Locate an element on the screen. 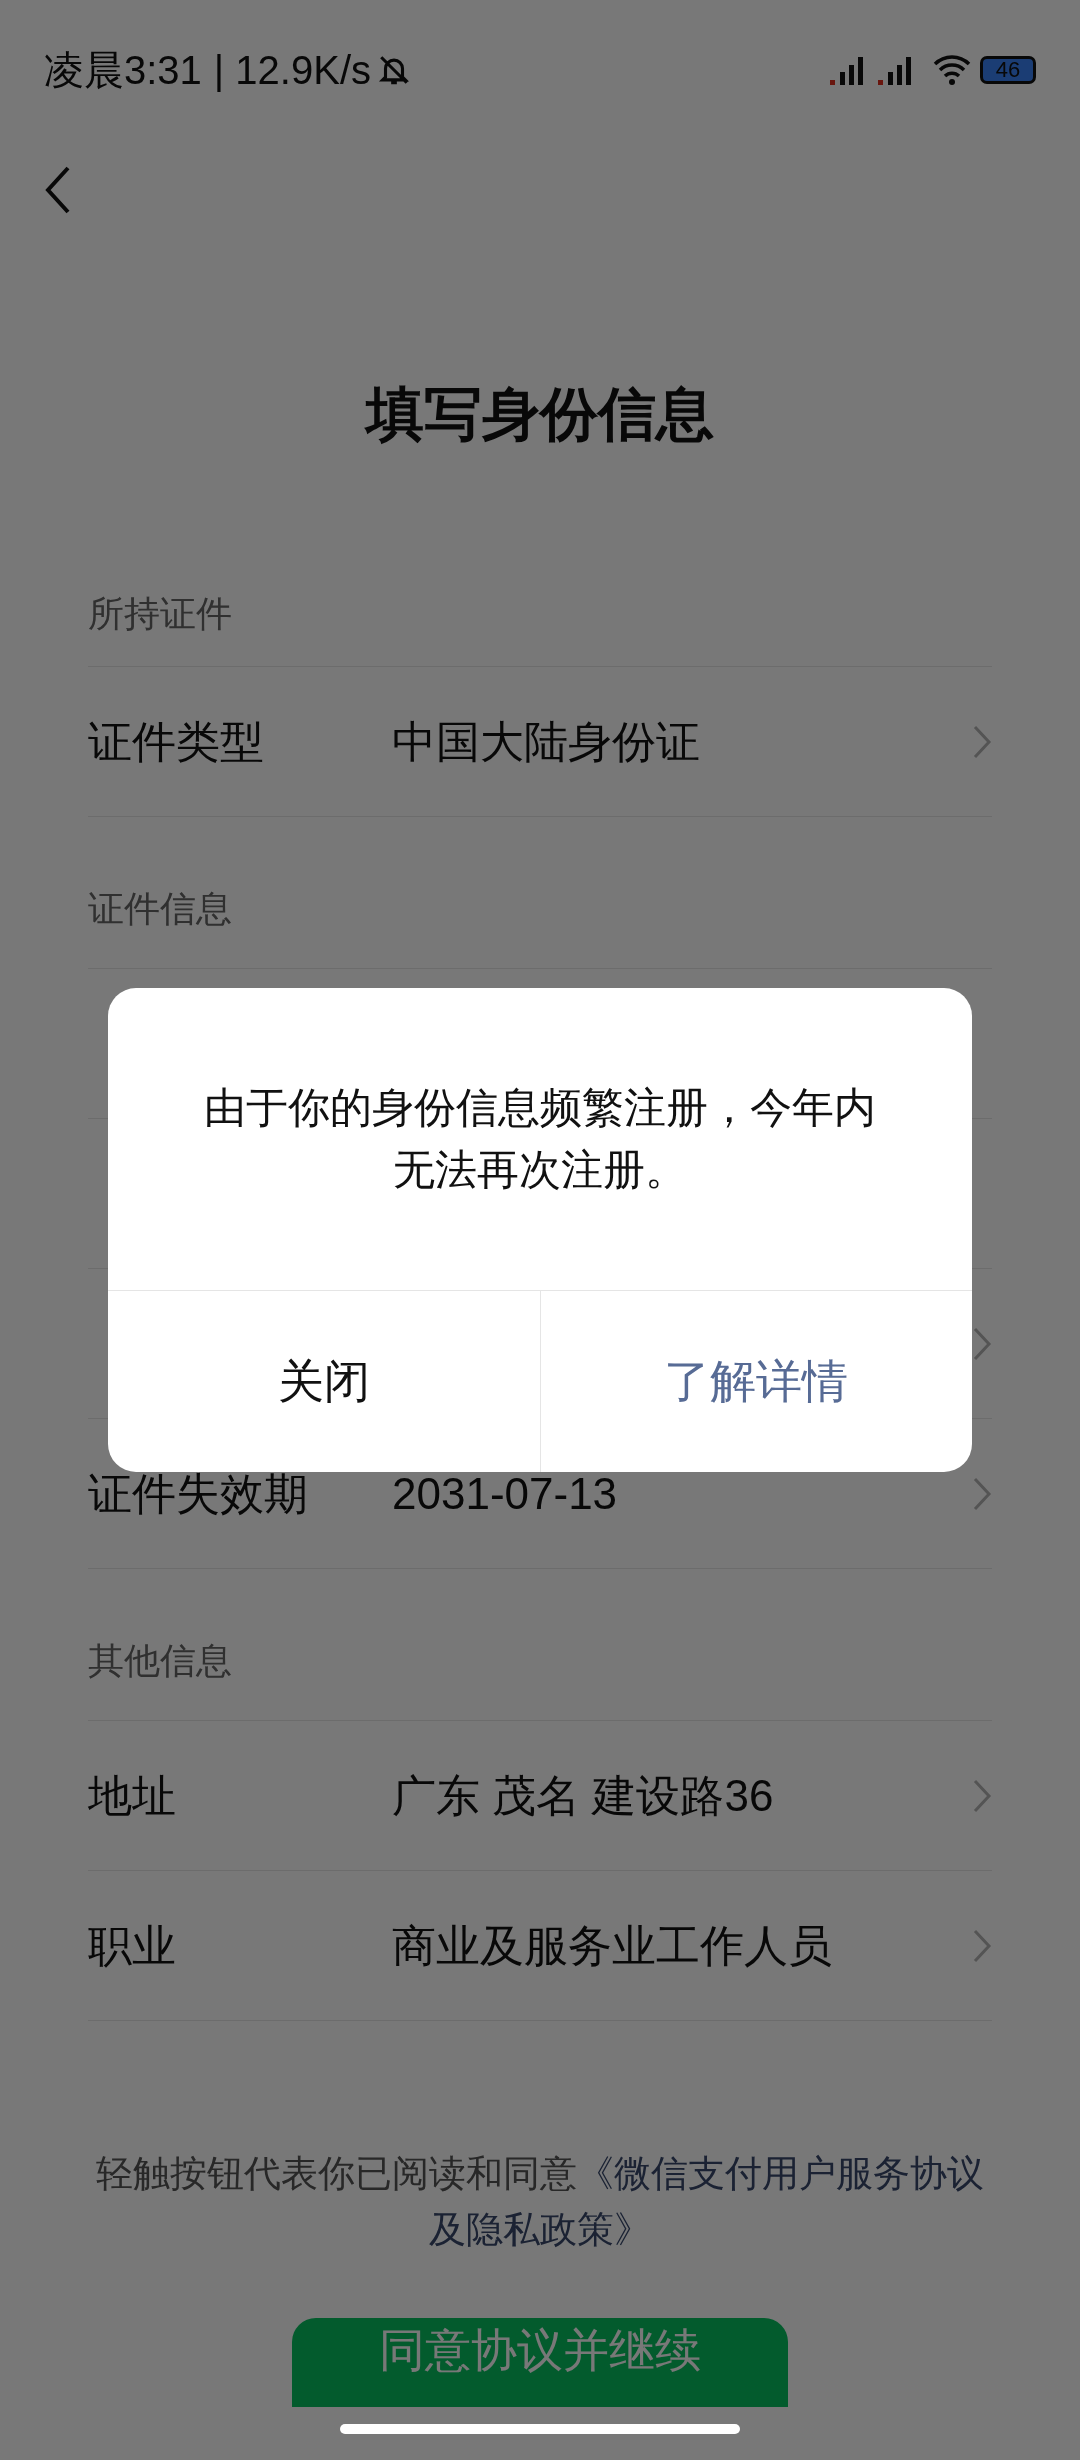 Image resolution: width=1080 pixels, height=2460 pixels. section-heading: 证件信息 is located at coordinates (160, 909).